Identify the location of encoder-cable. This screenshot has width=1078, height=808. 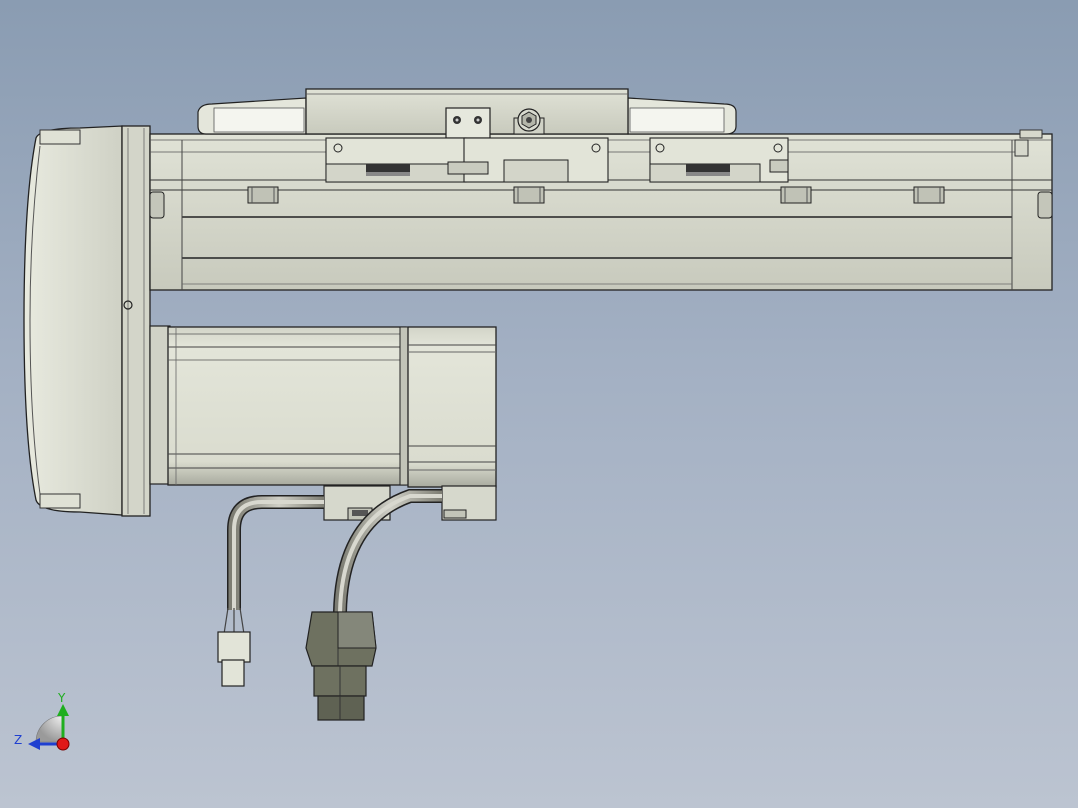
(275, 552).